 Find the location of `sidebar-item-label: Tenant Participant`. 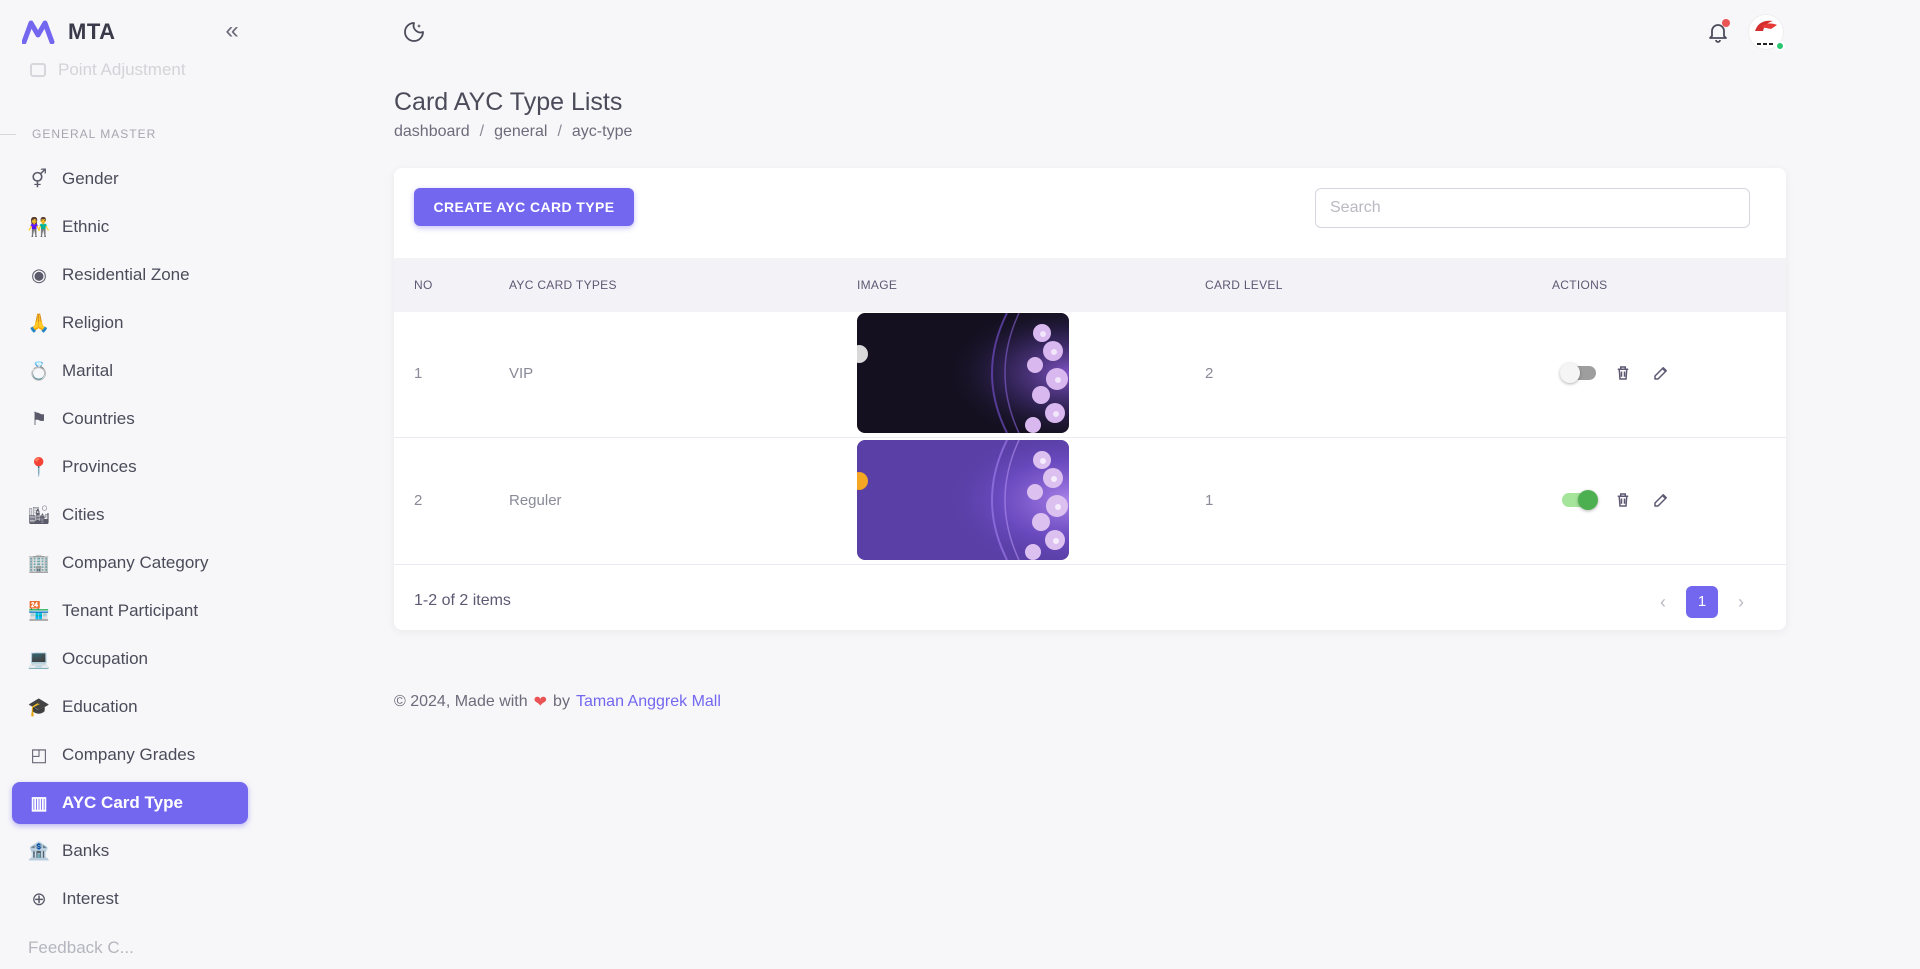

sidebar-item-label: Tenant Participant is located at coordinates (130, 610).